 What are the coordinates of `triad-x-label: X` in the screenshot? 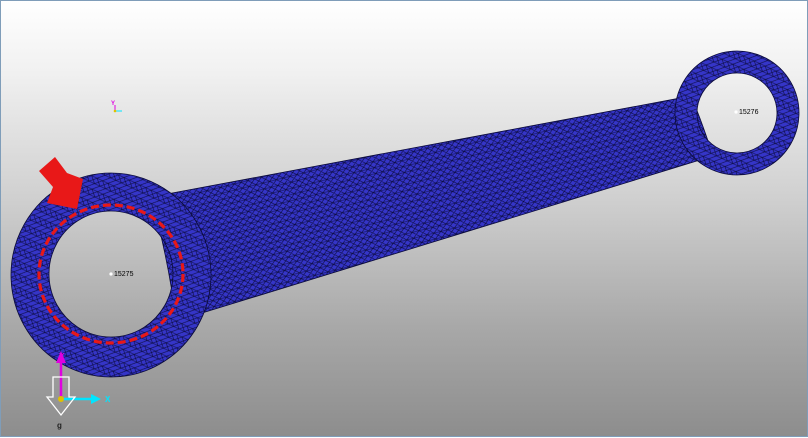 It's located at (108, 399).